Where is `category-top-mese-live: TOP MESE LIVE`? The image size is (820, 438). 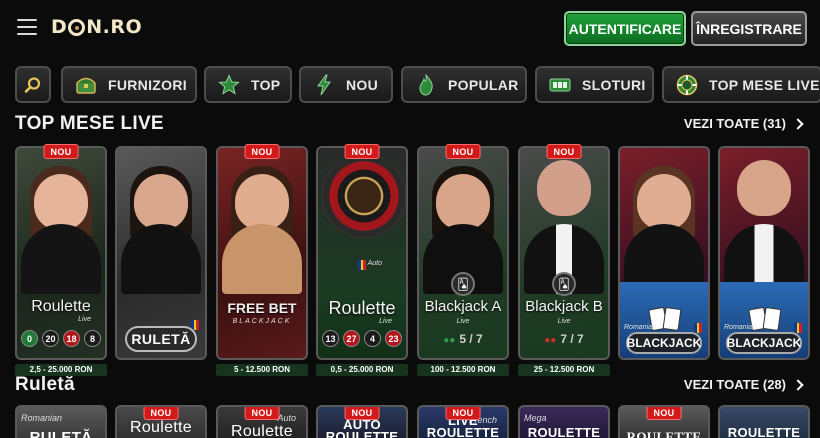 category-top-mese-live: TOP MESE LIVE is located at coordinates (741, 84).